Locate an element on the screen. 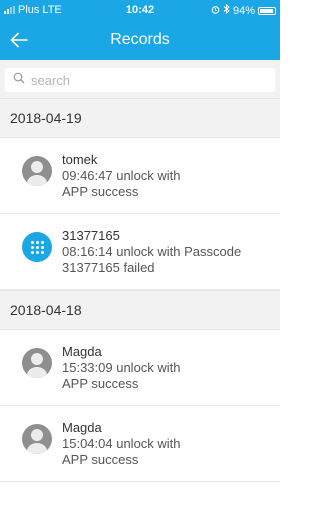 This screenshot has width=320, height=509. record-name: tomek is located at coordinates (80, 159).